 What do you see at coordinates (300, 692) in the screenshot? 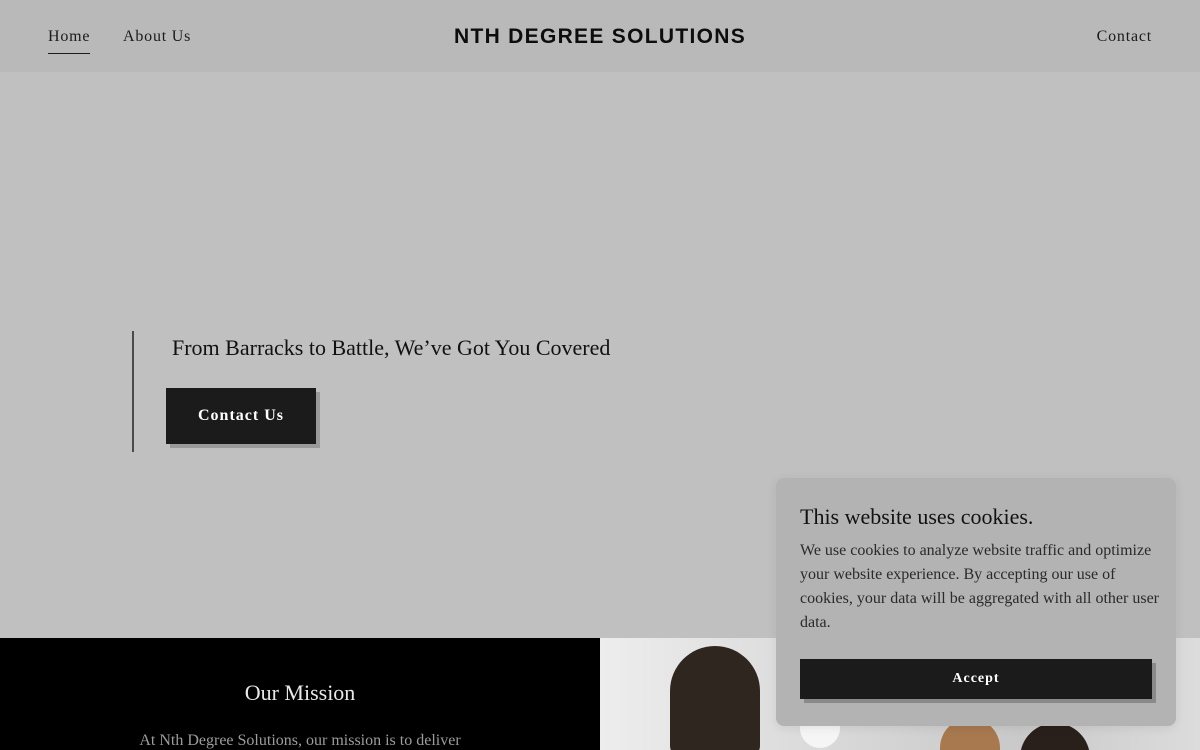
I see `mission-title: Our Mission` at bounding box center [300, 692].